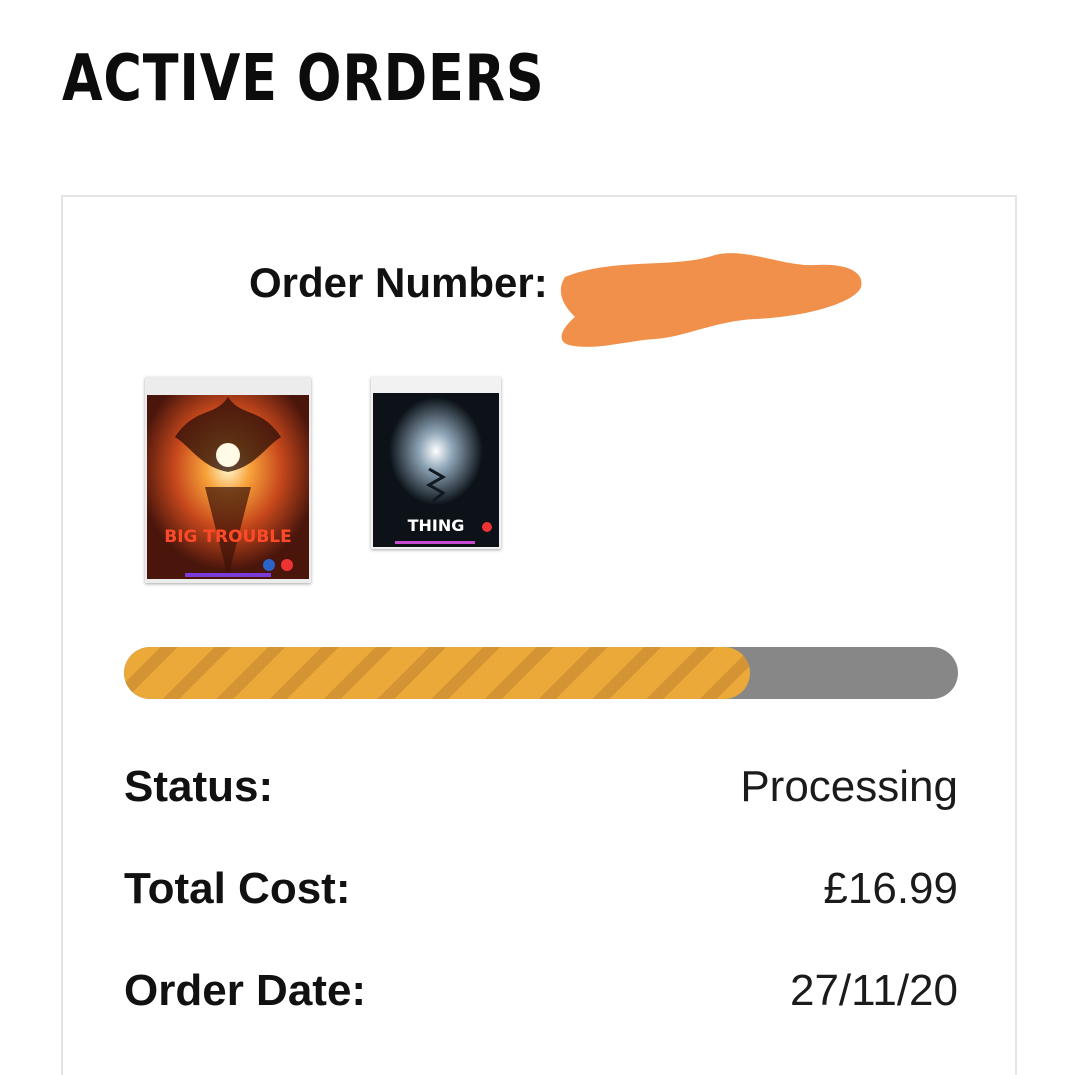  Describe the element at coordinates (711, 300) in the screenshot. I see `order-number-redaction` at that location.